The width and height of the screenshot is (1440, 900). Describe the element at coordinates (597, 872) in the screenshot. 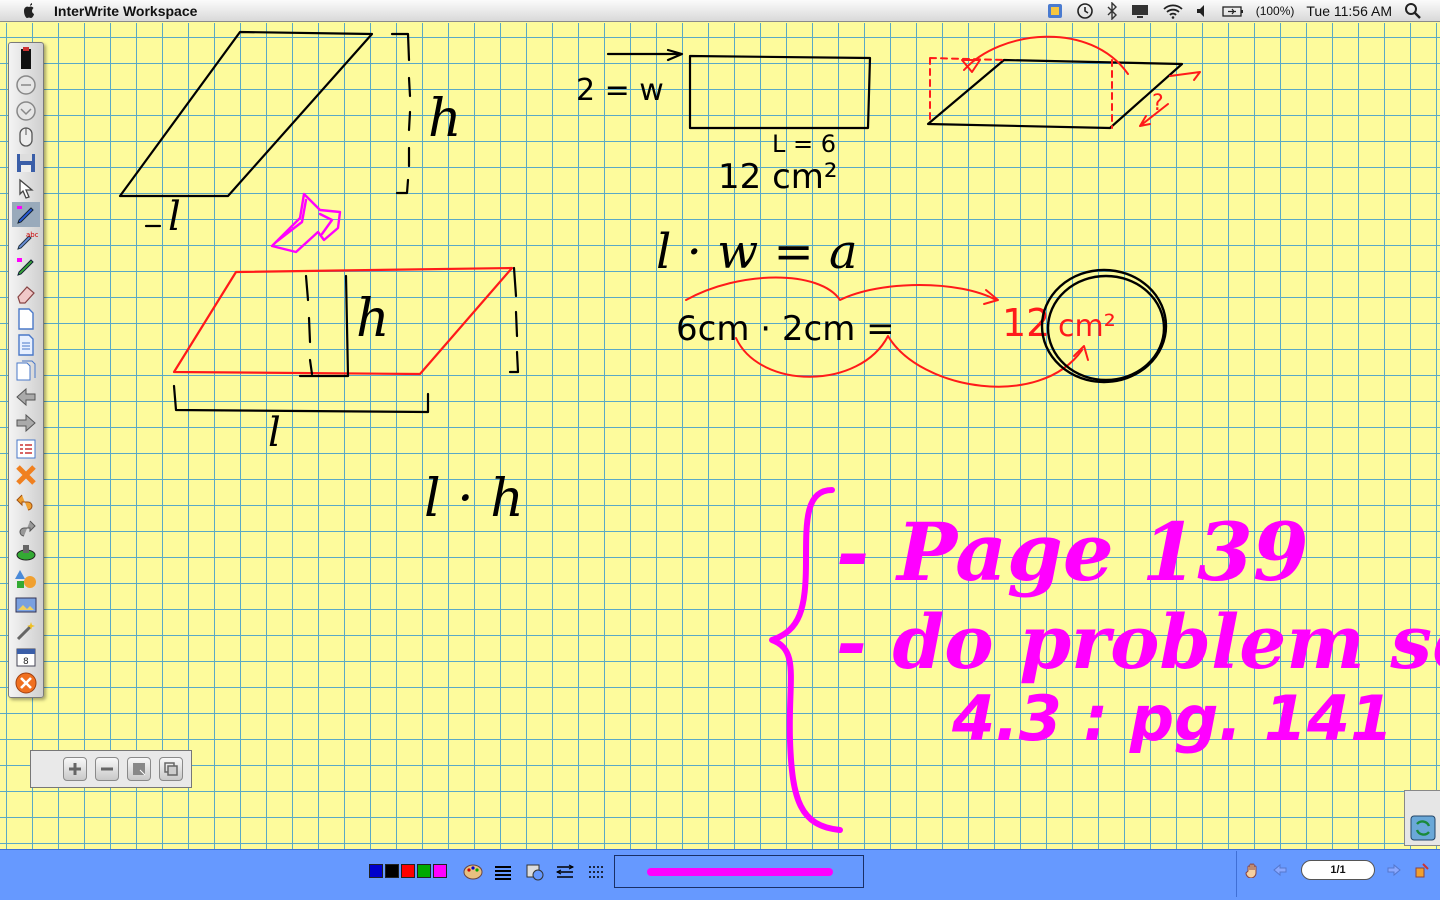

I see `dash-style-icon` at that location.